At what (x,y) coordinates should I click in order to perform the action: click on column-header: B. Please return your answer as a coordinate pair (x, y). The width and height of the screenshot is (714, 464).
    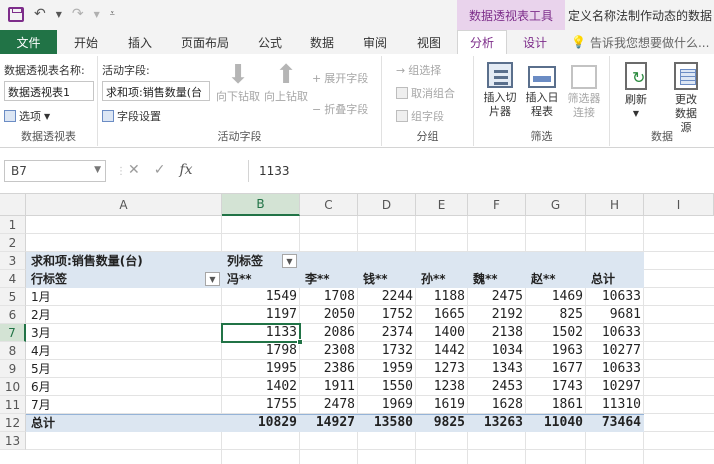
    Looking at the image, I should click on (261, 205).